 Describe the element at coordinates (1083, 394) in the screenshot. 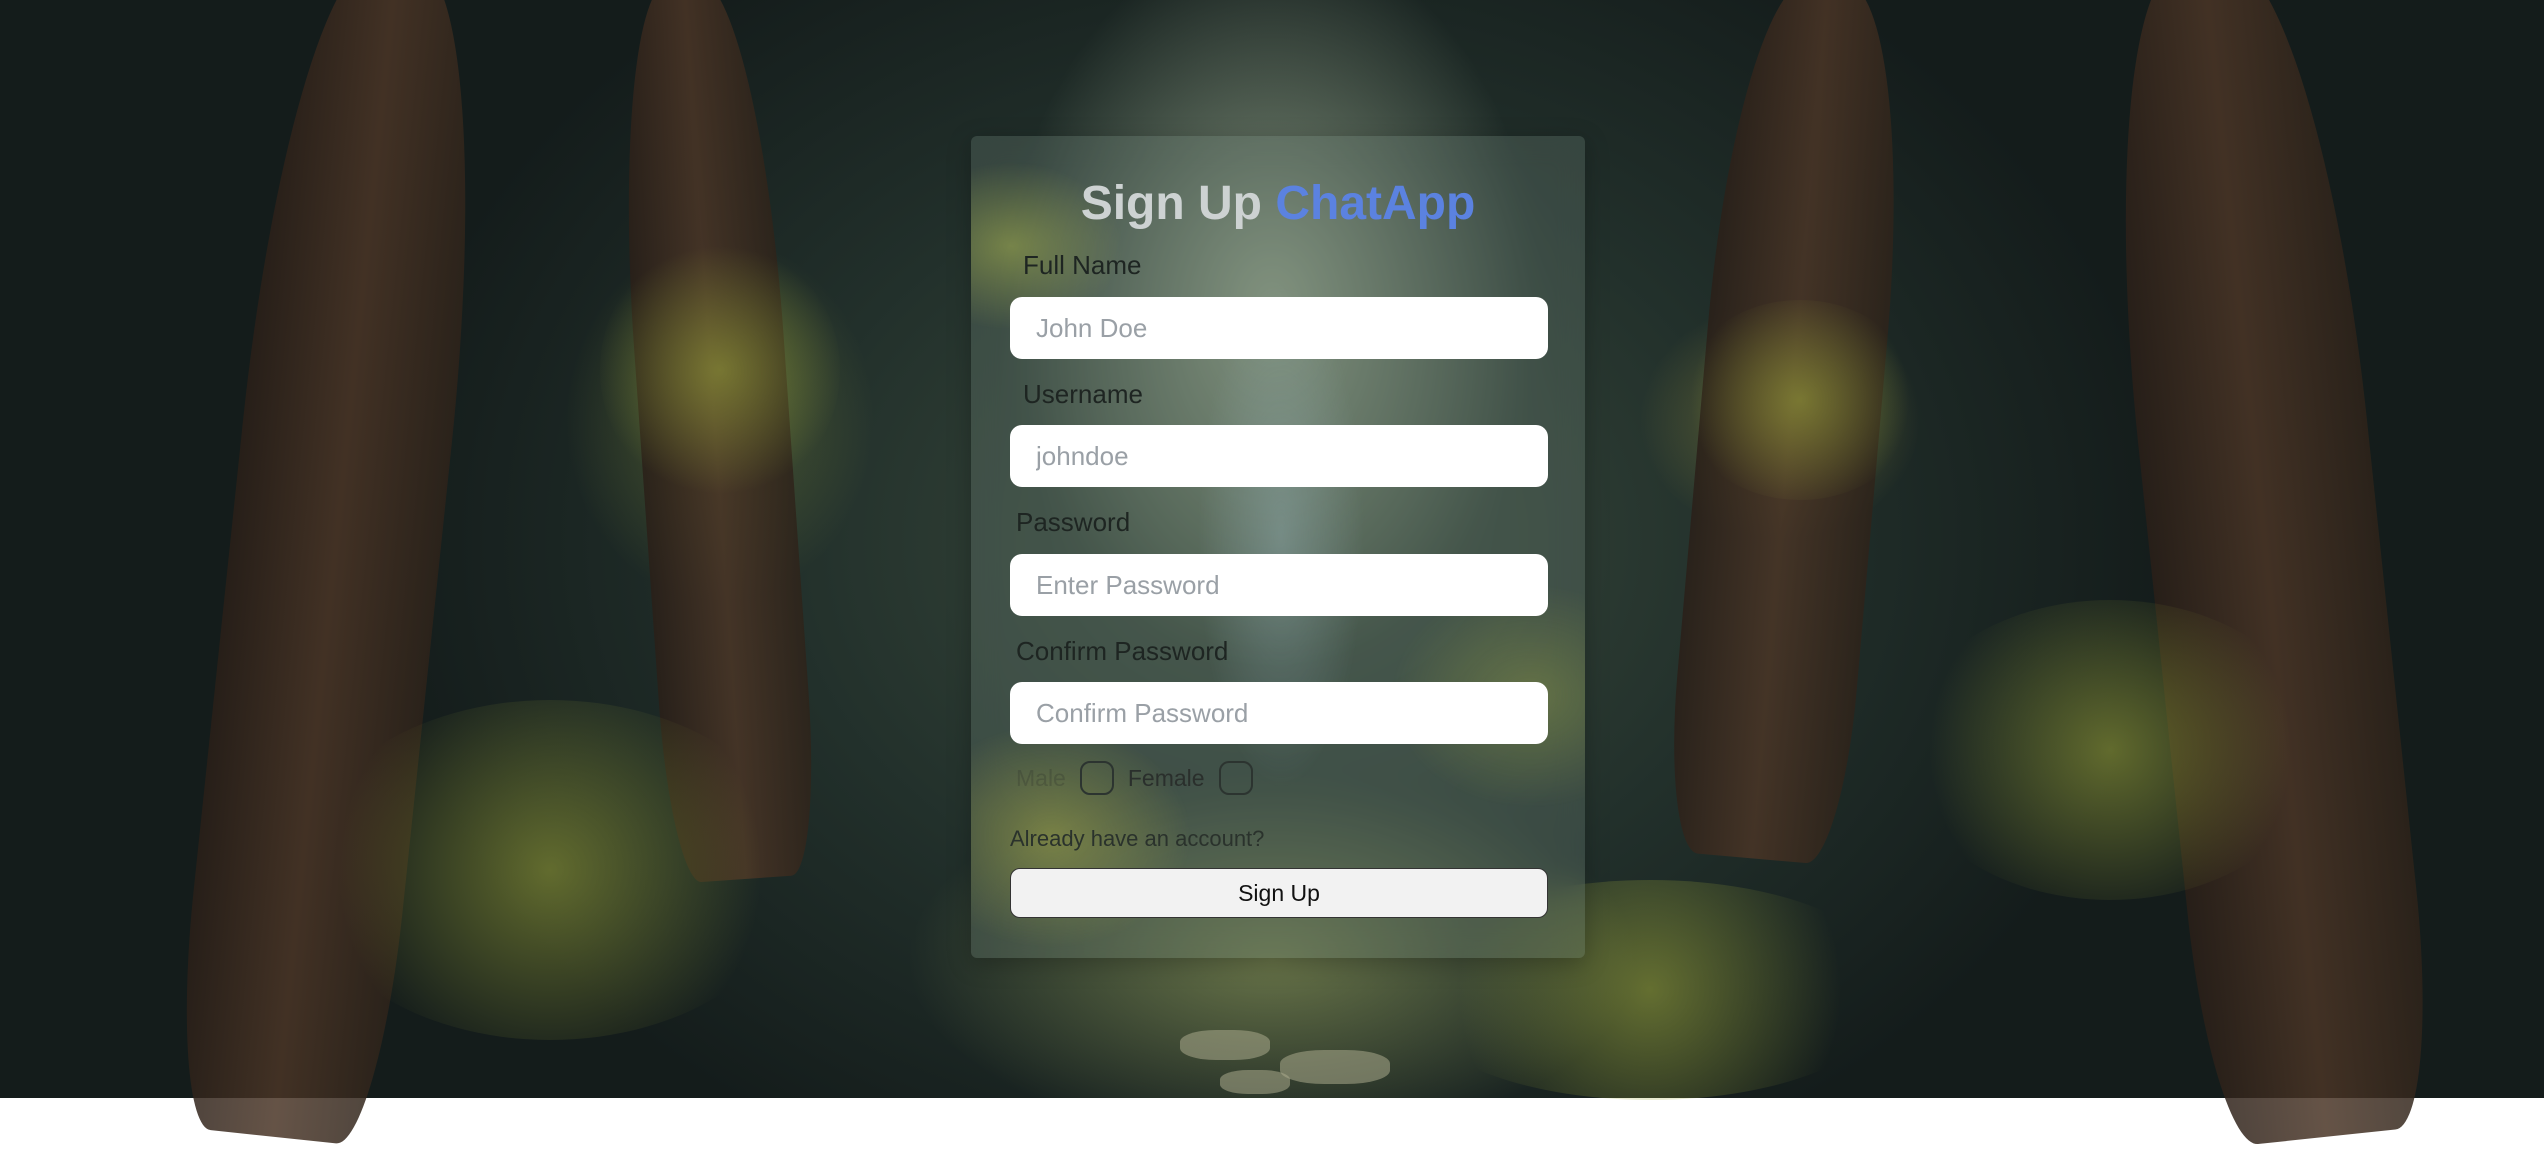

I see `username-label: Username` at that location.